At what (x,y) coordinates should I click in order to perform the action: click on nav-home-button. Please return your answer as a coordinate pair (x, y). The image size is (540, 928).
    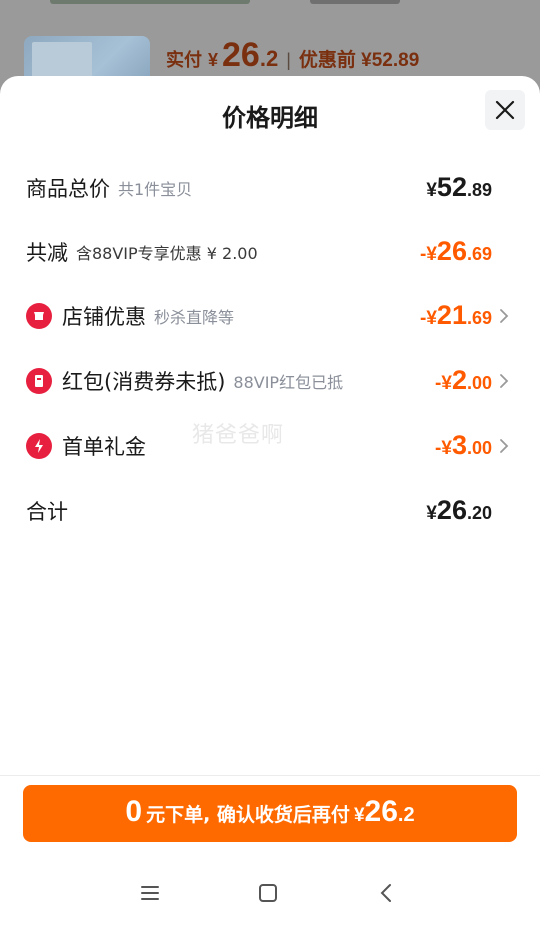
    Looking at the image, I should click on (268, 893).